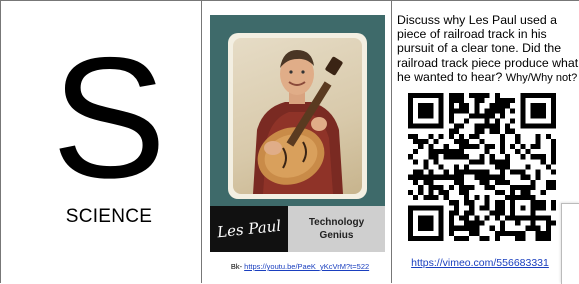  What do you see at coordinates (570, 243) in the screenshot?
I see `partial-overlay-box` at bounding box center [570, 243].